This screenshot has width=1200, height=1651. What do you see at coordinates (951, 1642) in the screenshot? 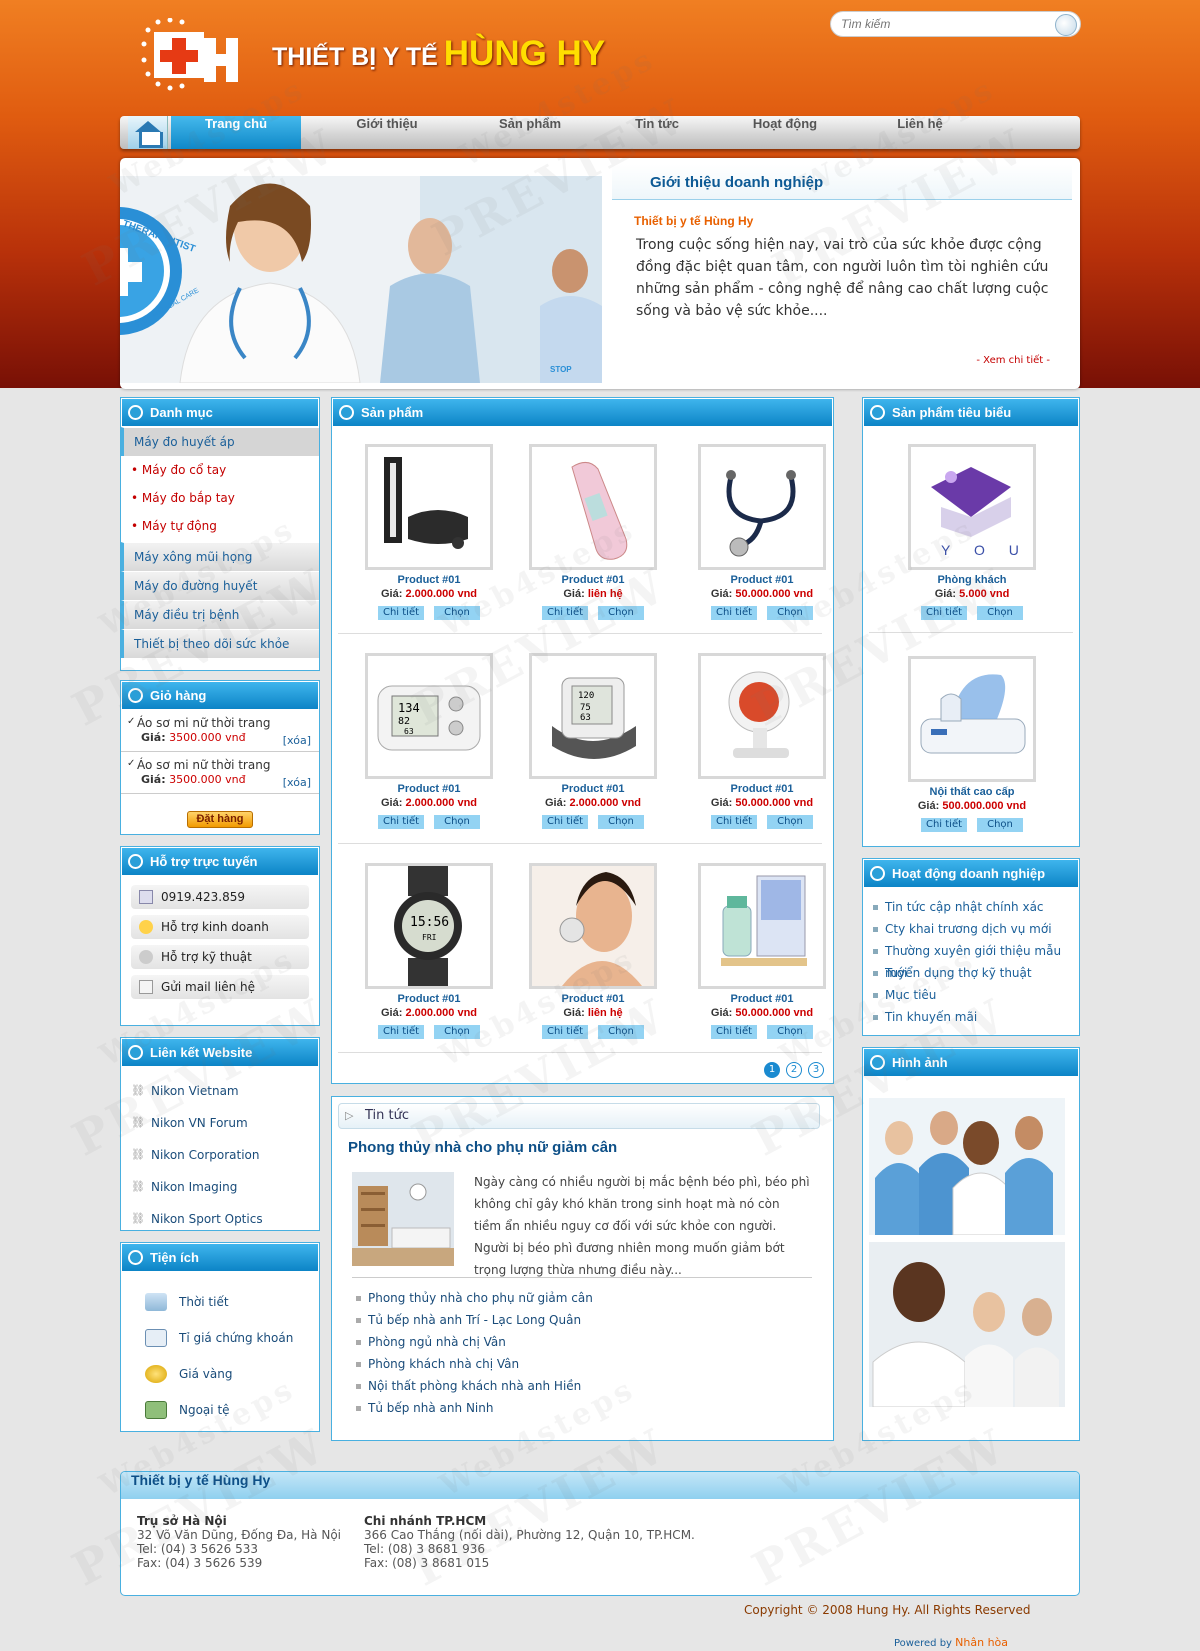
I see `powered-by: Powered by Nhân hòa` at bounding box center [951, 1642].